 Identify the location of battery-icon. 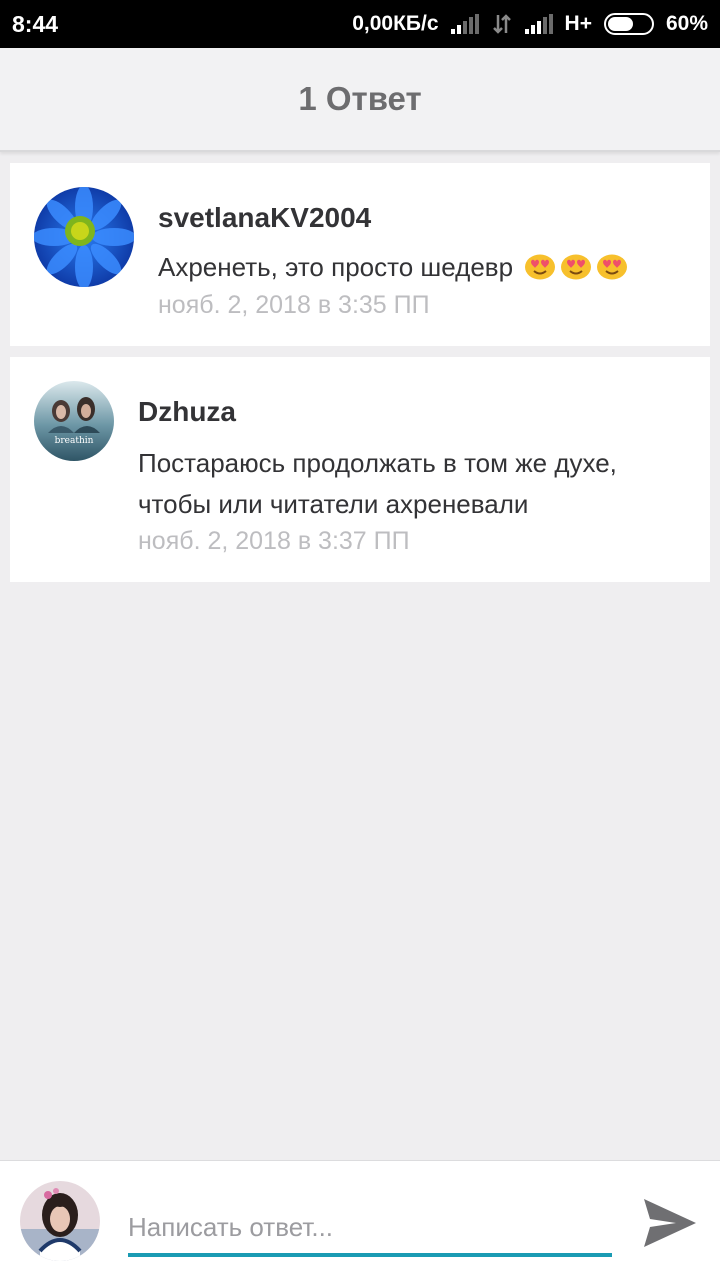
(628, 24).